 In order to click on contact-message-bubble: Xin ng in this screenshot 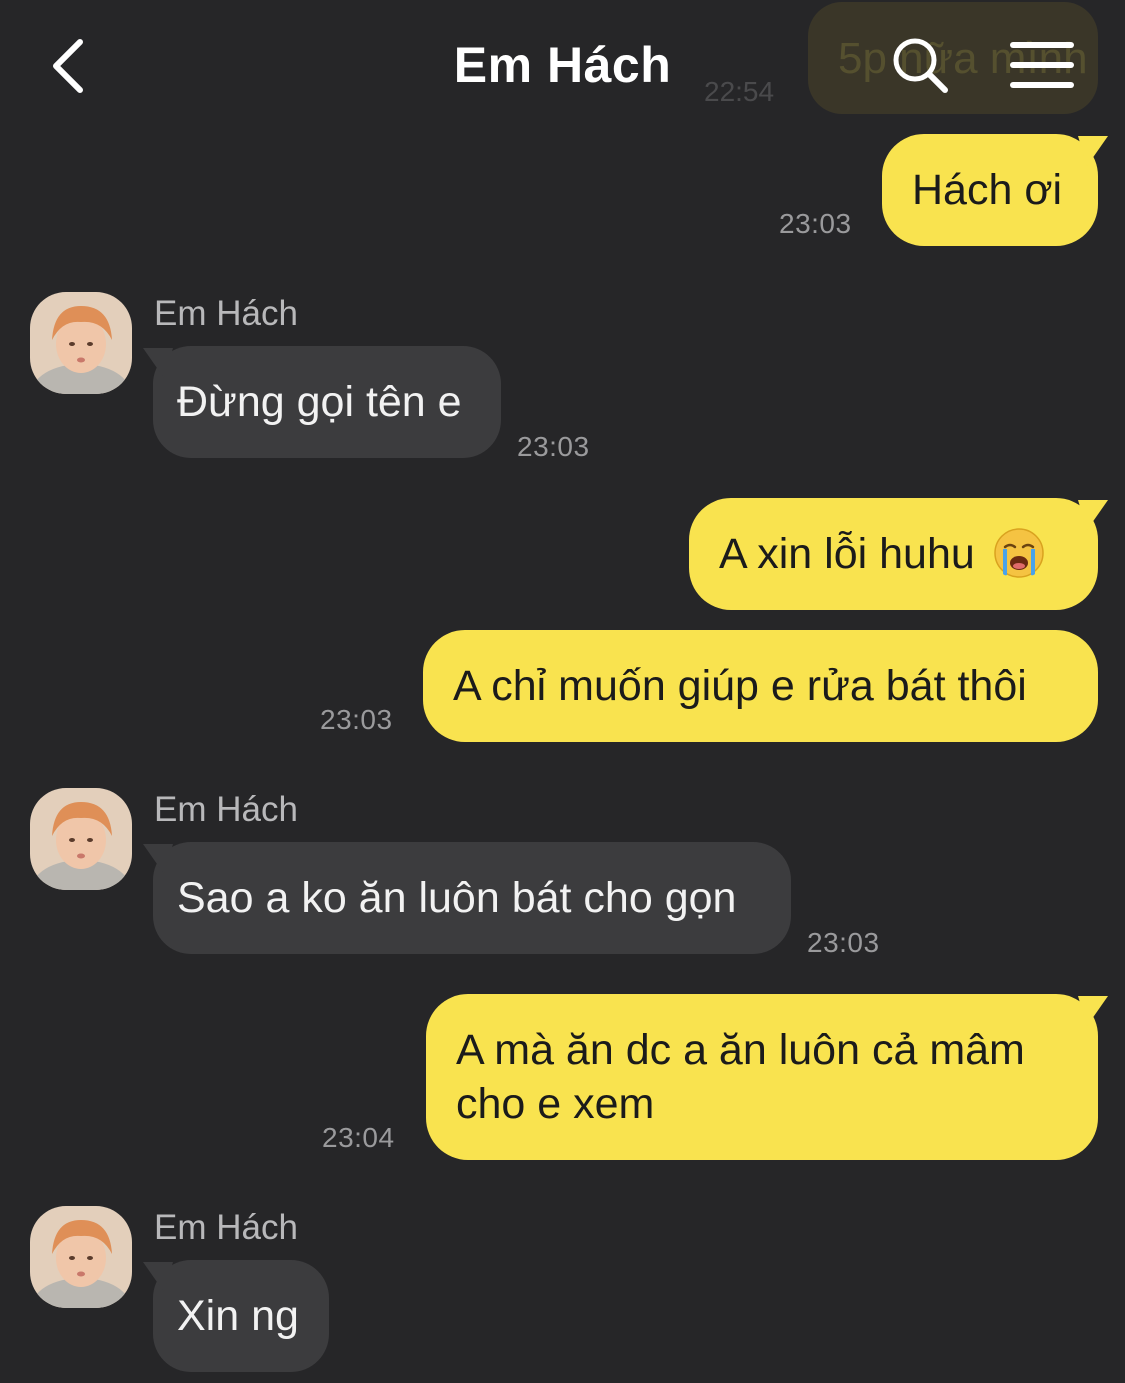, I will do `click(236, 1316)`.